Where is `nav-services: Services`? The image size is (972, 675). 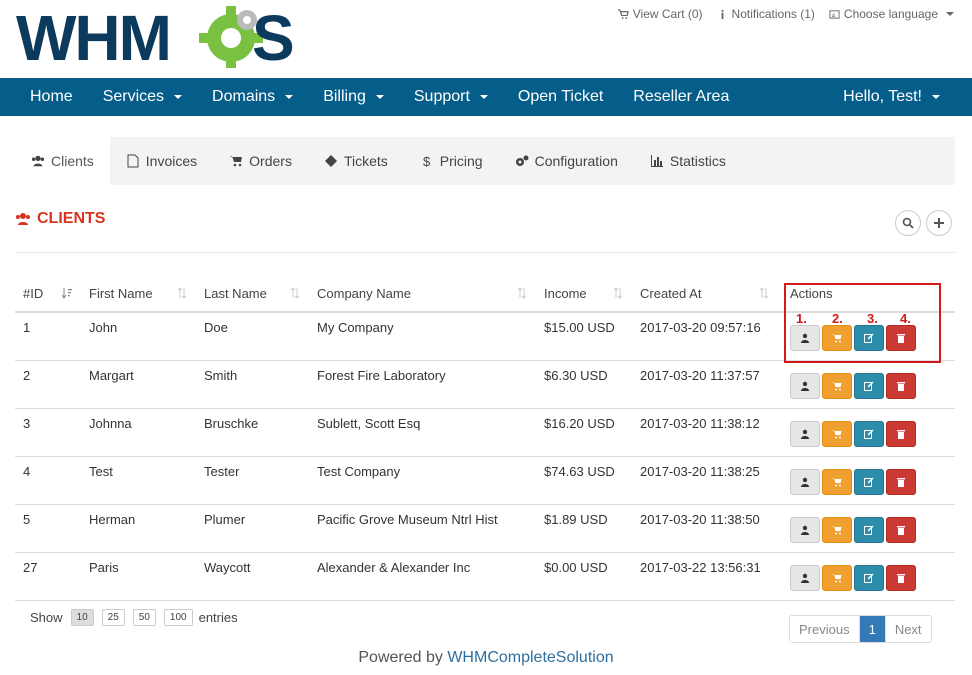
nav-services: Services is located at coordinates (142, 97).